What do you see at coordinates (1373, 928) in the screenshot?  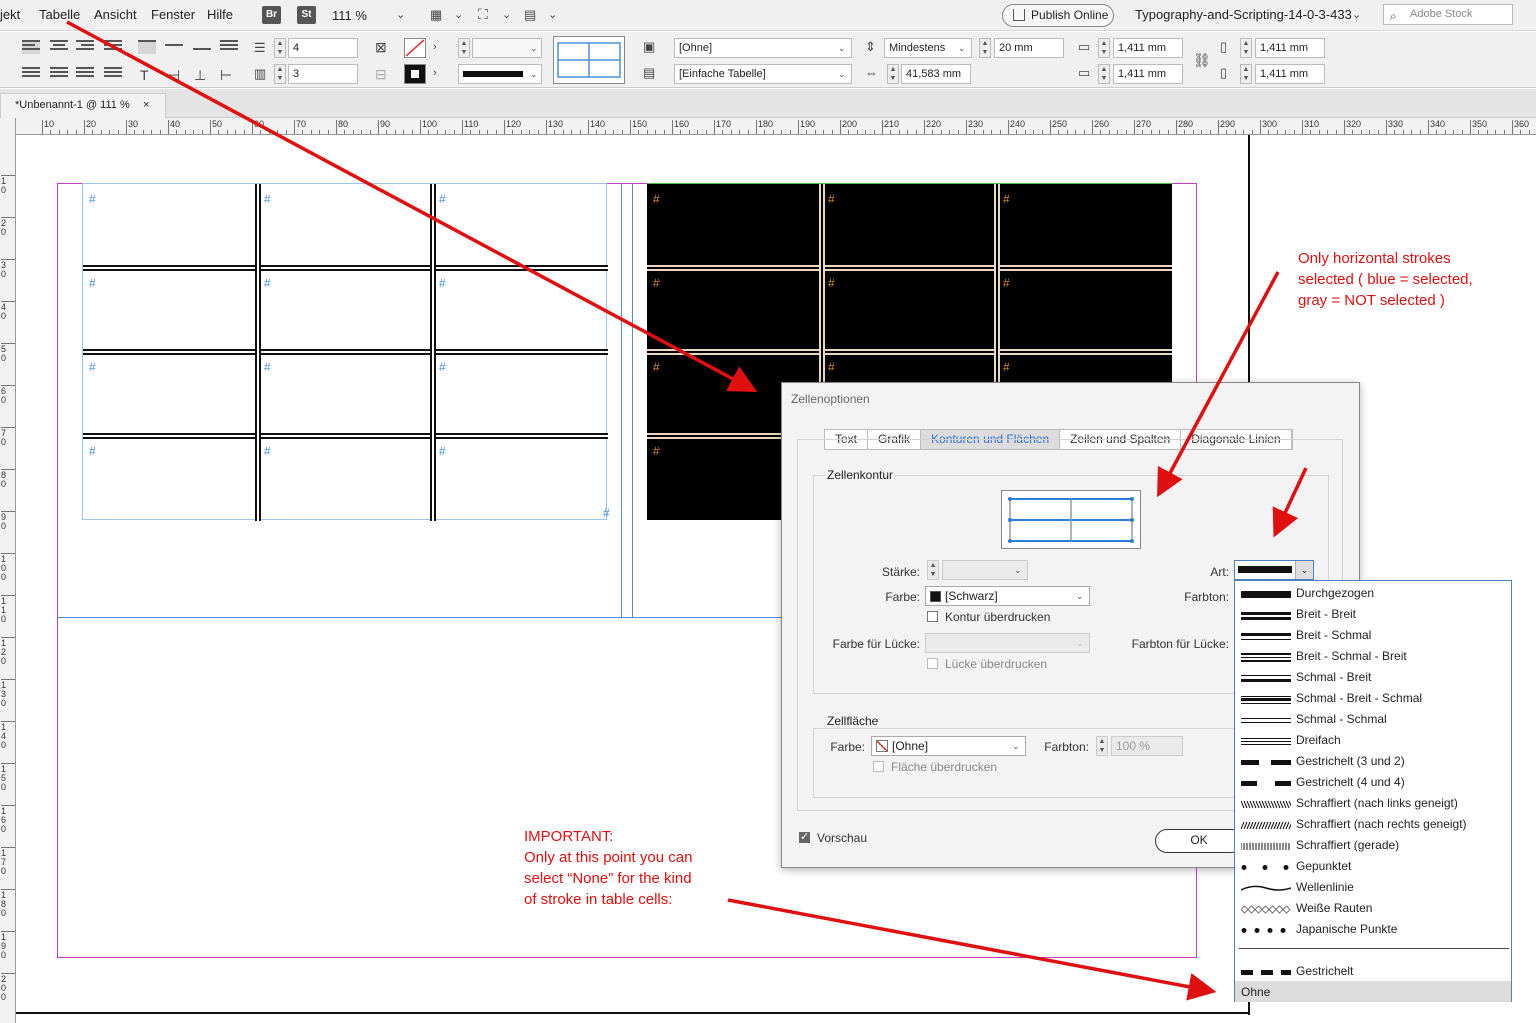 I see `stroke-type-option-japanese-dots: Japanische Punkte` at bounding box center [1373, 928].